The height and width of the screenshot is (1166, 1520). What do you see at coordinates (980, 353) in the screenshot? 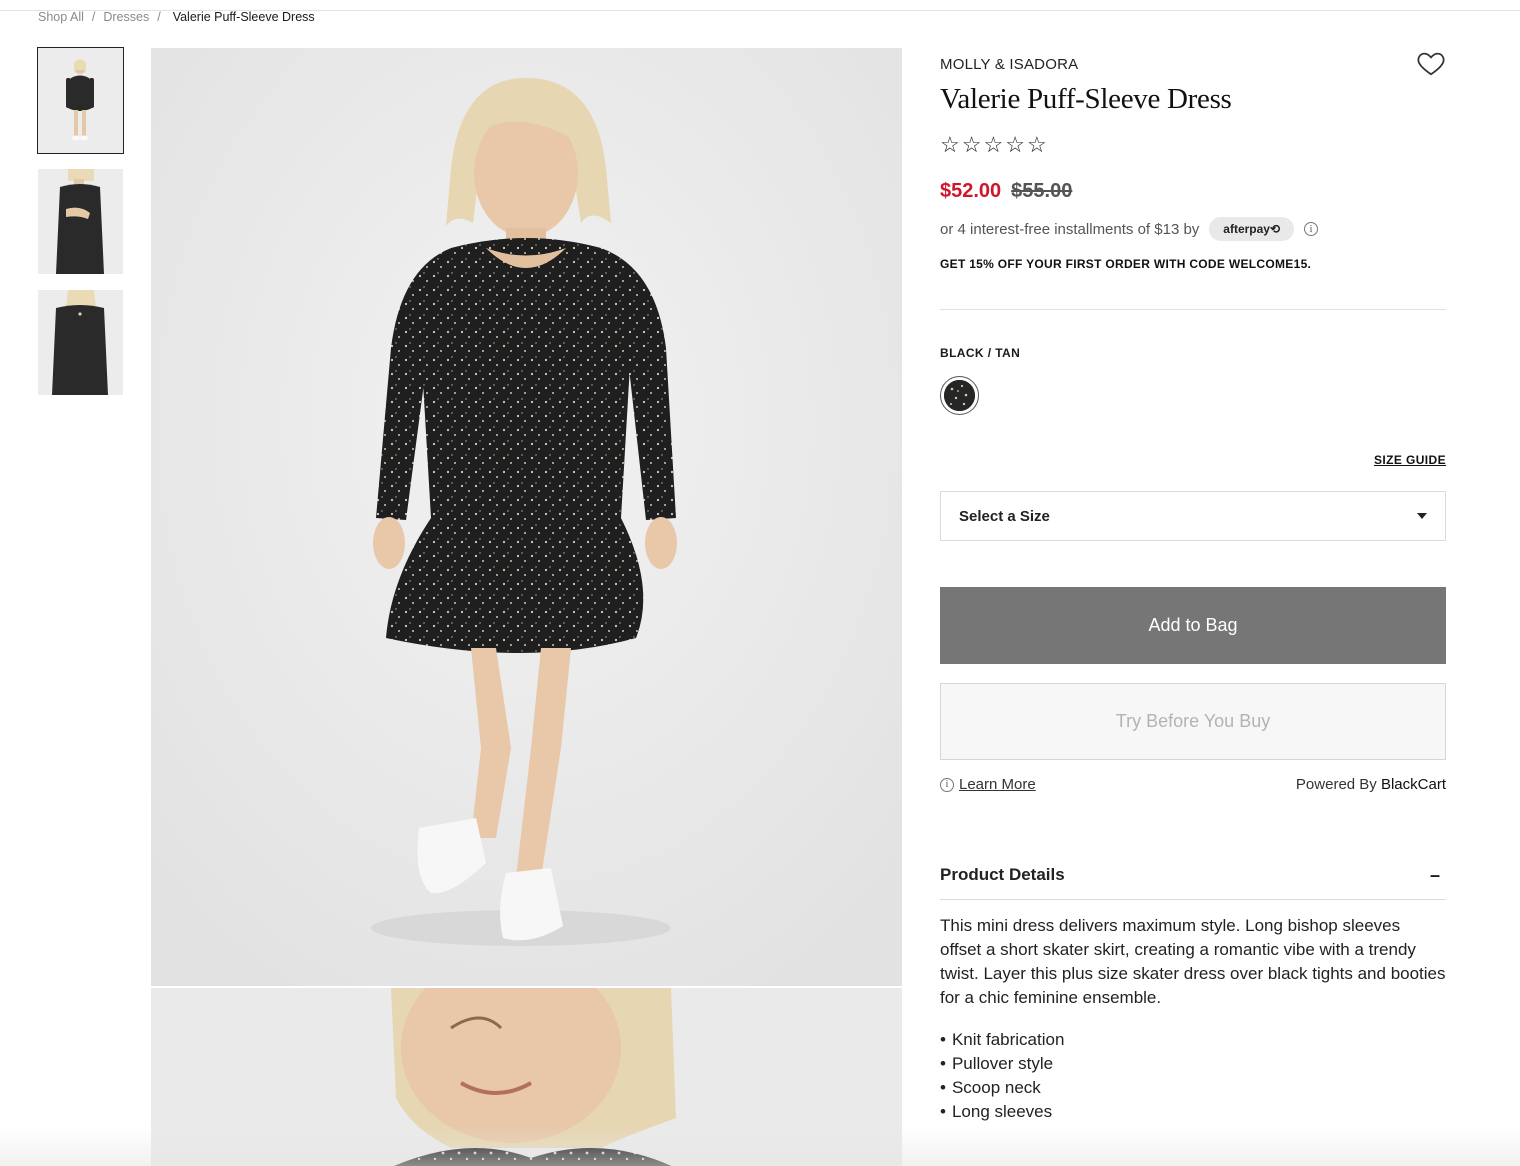
I see `color-label: BLACK / TAN` at bounding box center [980, 353].